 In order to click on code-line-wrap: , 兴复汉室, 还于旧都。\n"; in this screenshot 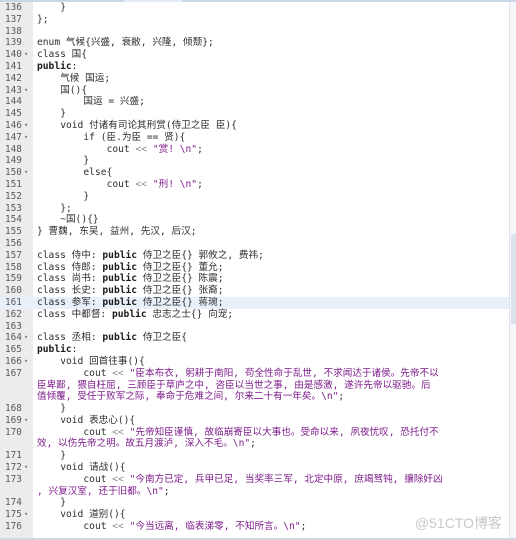, I will do `click(255, 492)`.